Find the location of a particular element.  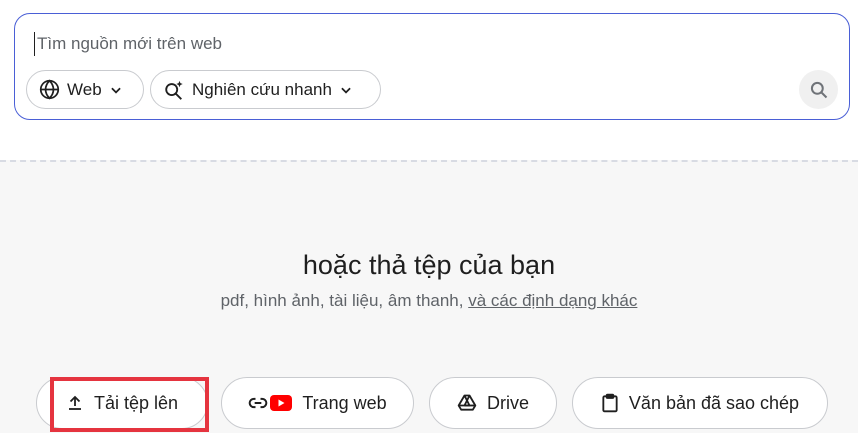

search-submit-button is located at coordinates (818, 89).